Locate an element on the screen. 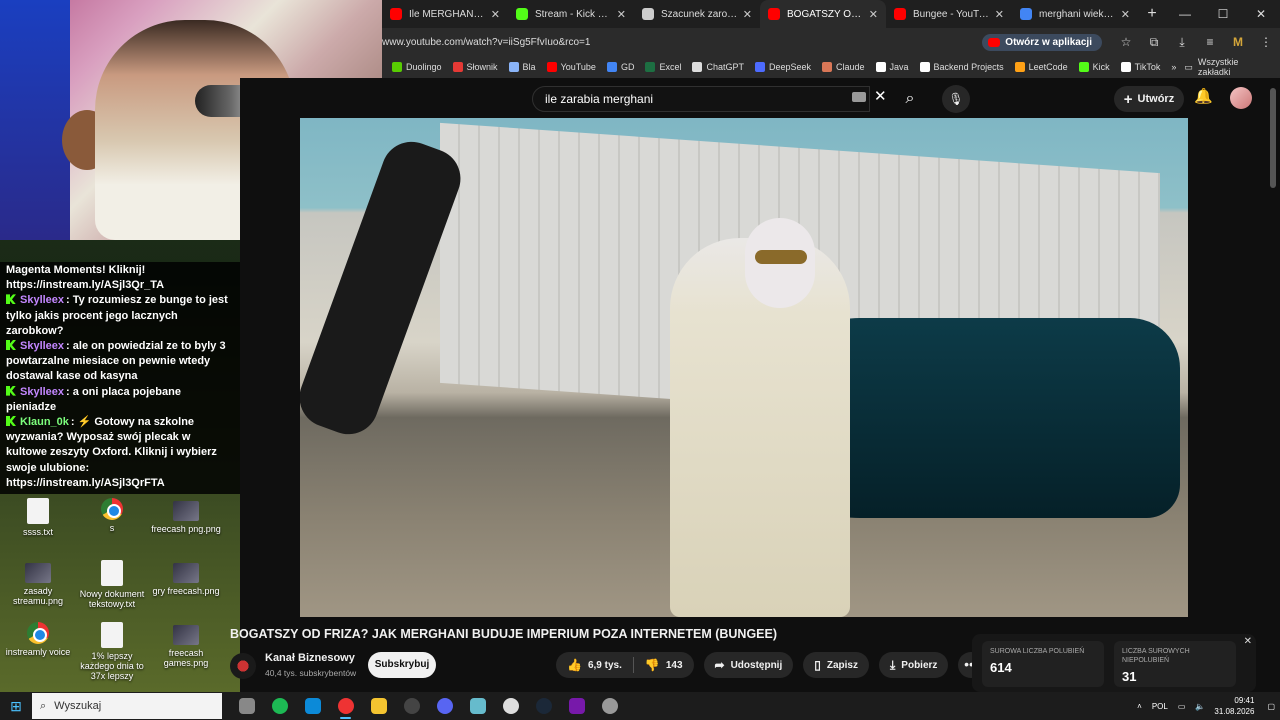 Image resolution: width=1280 pixels, height=720 pixels. share-button: ➦ Udostępnij is located at coordinates (748, 665).